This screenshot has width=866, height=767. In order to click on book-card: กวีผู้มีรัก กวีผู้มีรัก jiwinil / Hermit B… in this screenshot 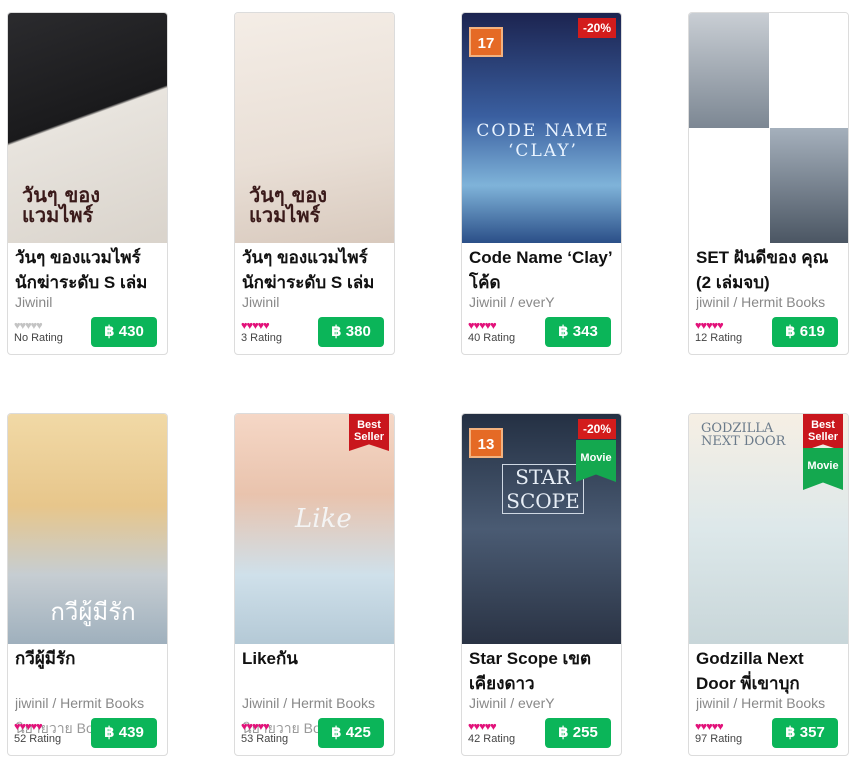, I will do `click(87, 584)`.